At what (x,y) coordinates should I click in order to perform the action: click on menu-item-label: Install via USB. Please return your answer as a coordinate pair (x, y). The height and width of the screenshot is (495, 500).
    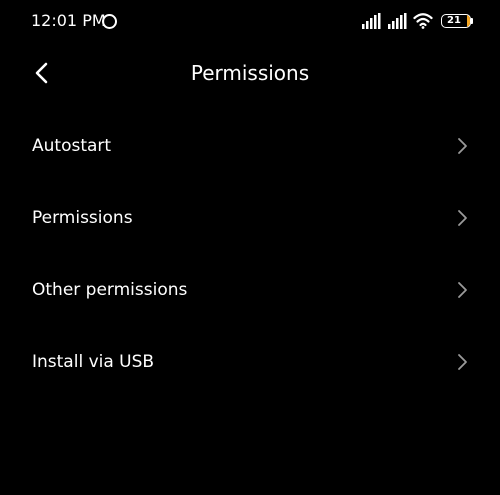
    Looking at the image, I should click on (93, 362).